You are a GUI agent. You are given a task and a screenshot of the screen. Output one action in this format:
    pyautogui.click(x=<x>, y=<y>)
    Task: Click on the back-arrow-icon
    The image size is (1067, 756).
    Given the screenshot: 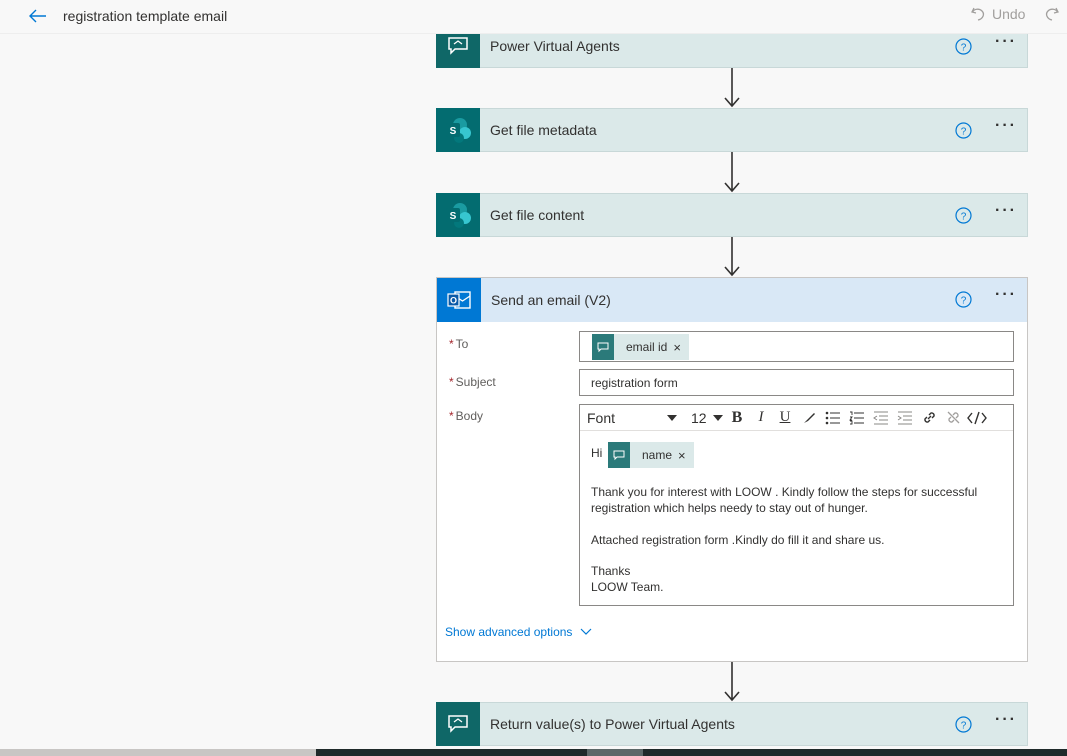 What is the action you would take?
    pyautogui.click(x=37, y=16)
    